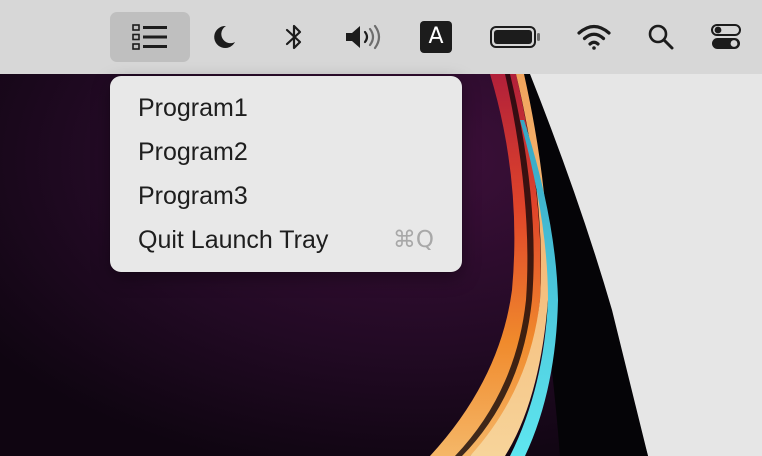 This screenshot has width=762, height=456. What do you see at coordinates (515, 37) in the screenshot?
I see `battery-icon` at bounding box center [515, 37].